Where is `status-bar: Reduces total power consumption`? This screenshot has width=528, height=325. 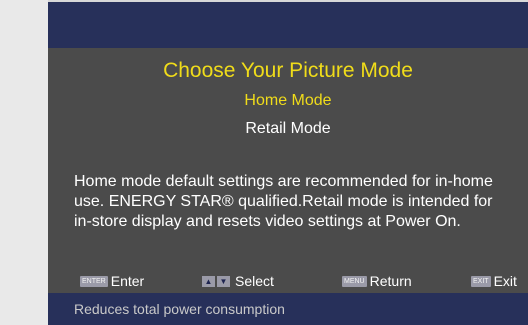
status-bar: Reduces total power consumption is located at coordinates (288, 309).